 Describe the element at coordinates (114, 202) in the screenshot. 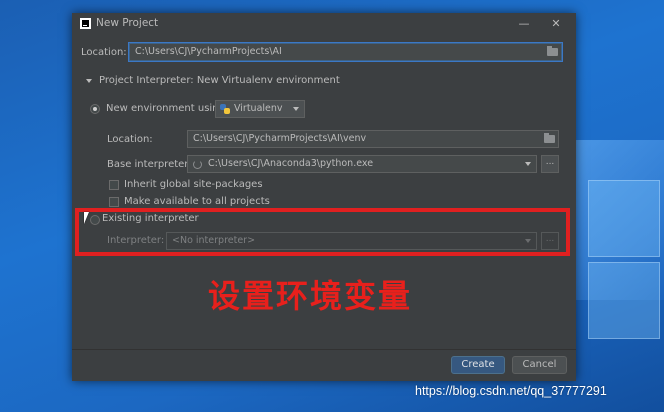

I see `make-available-checkbox` at that location.